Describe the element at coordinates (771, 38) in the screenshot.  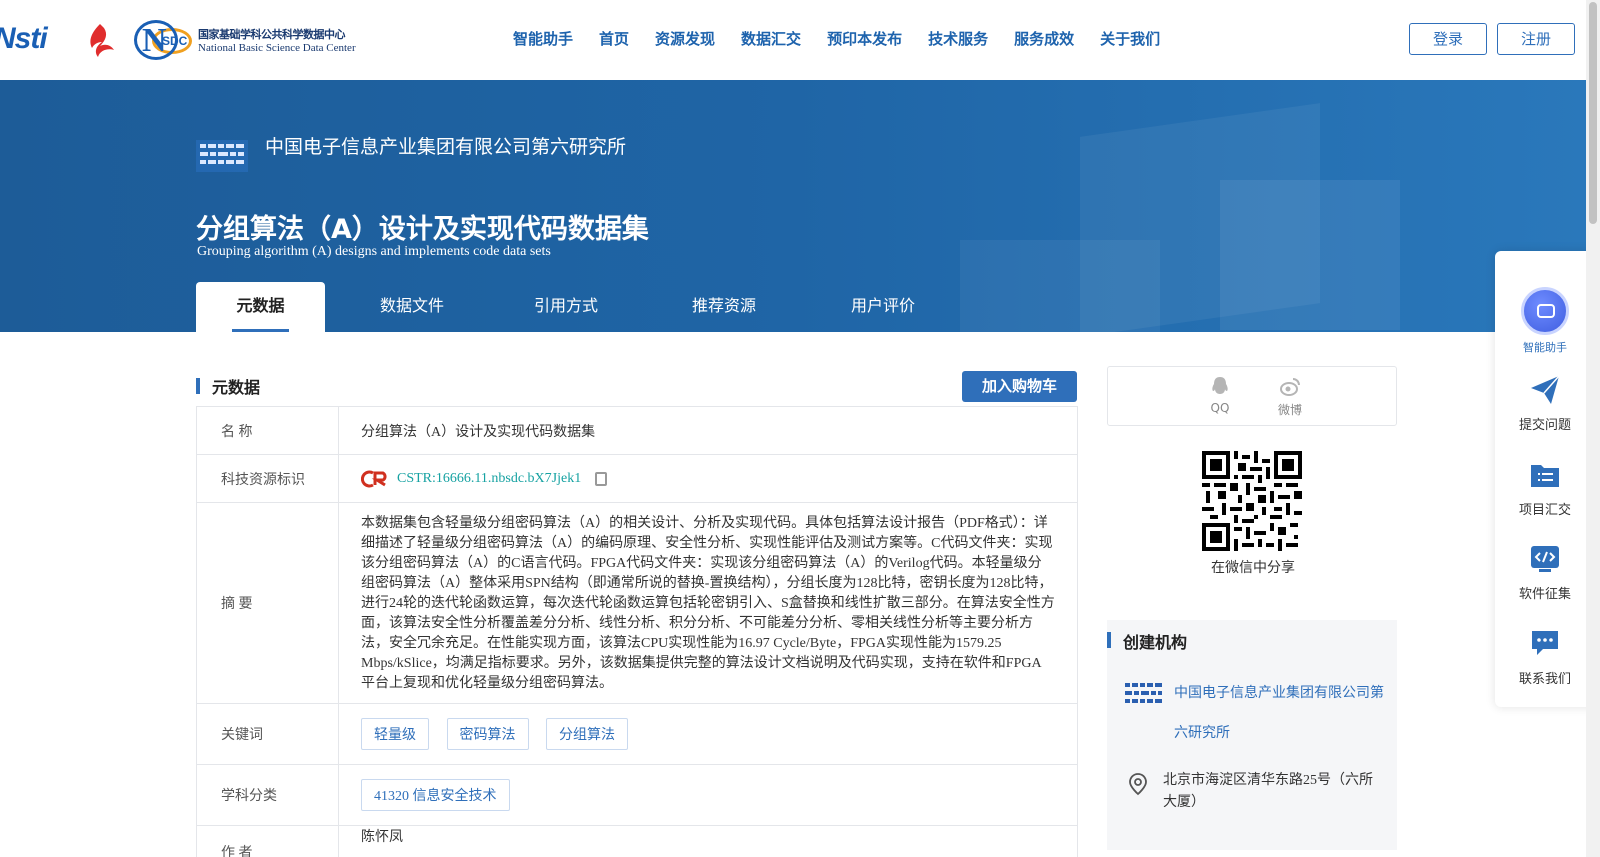
I see `nav-data-submission: 数据汇交` at that location.